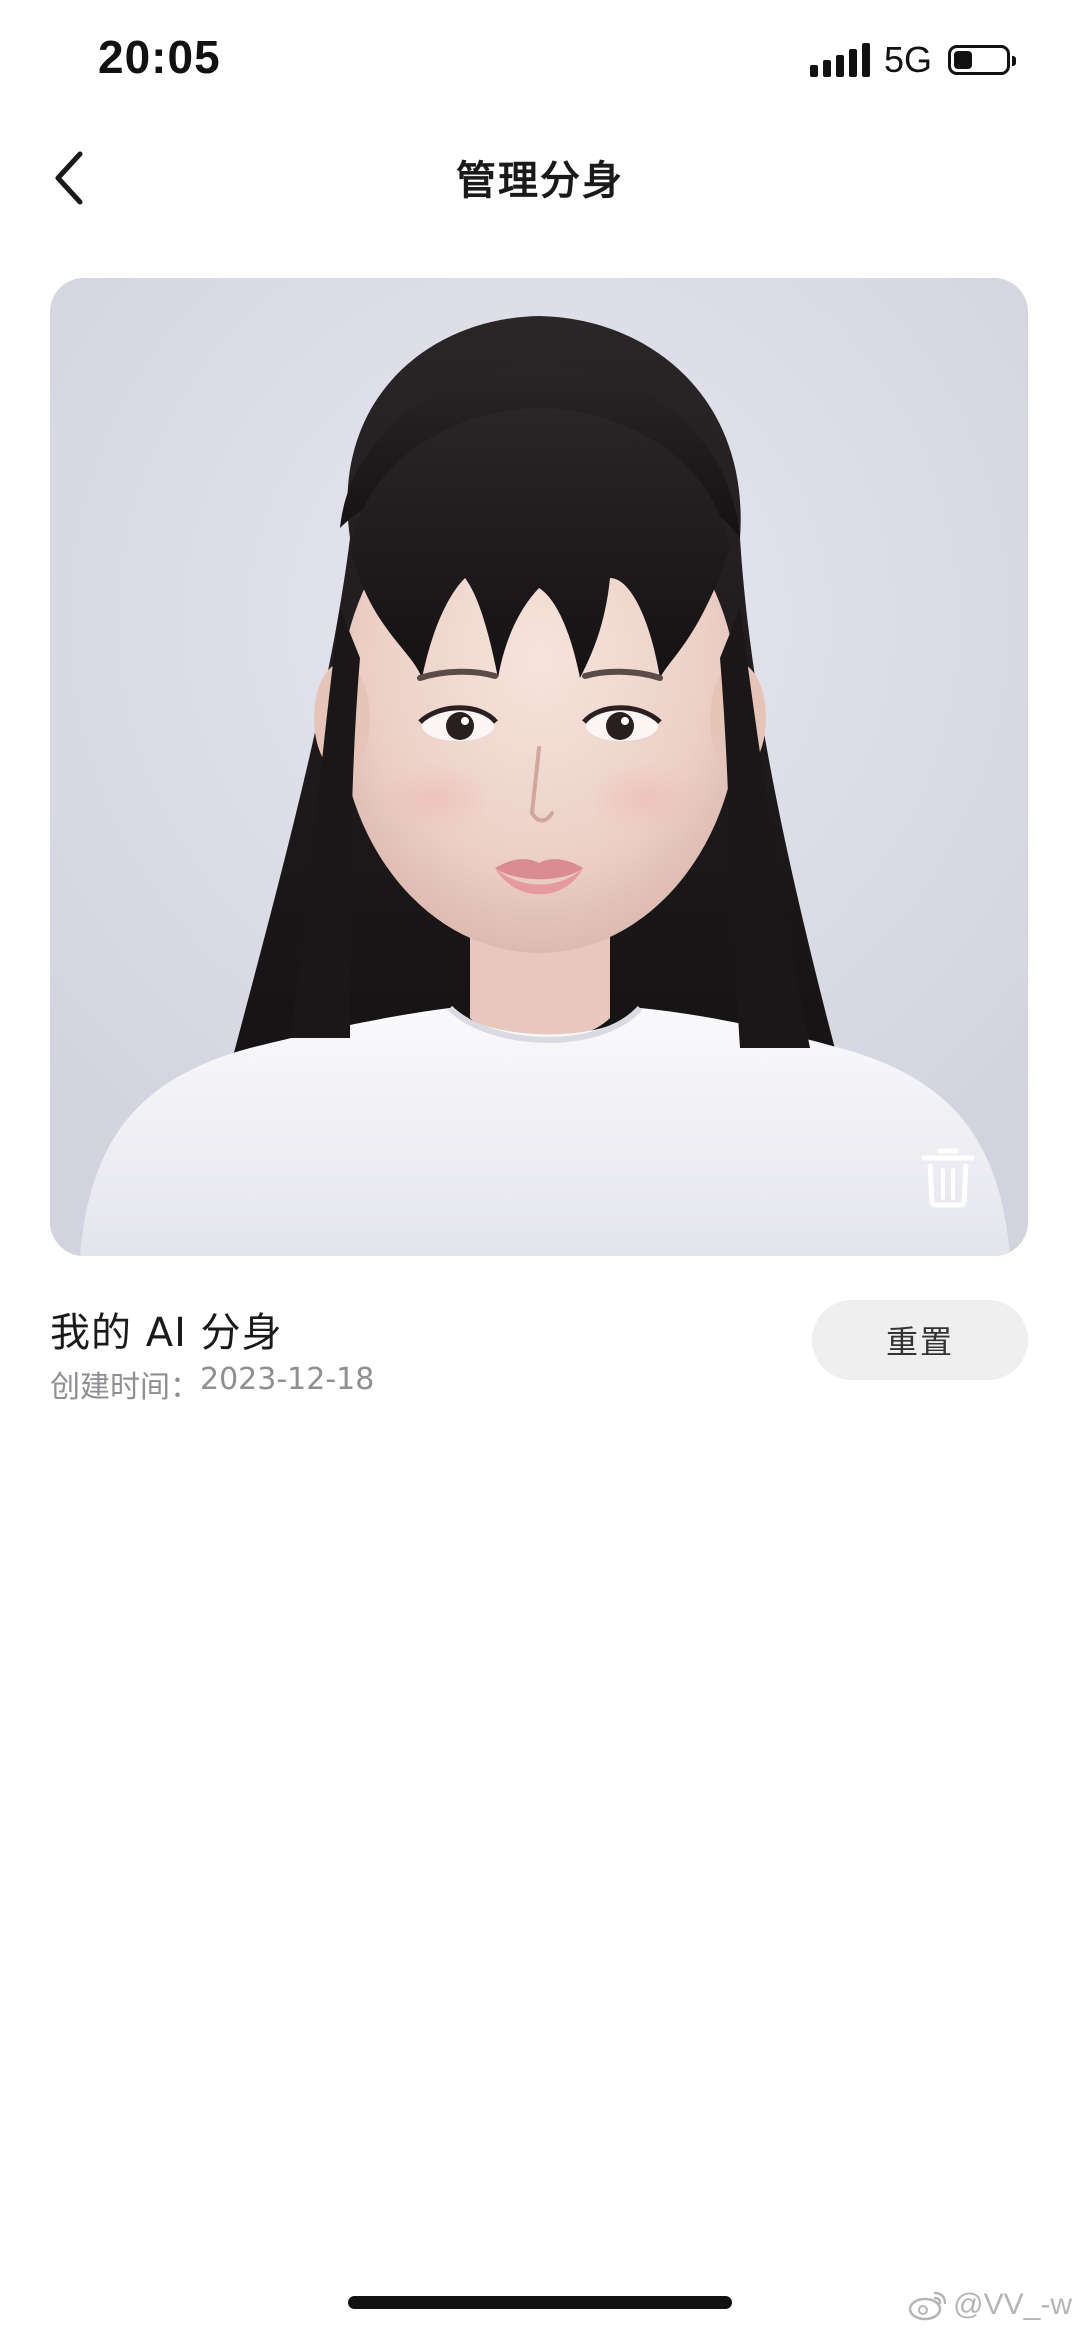 The height and width of the screenshot is (2337, 1080). Describe the element at coordinates (540, 60) in the screenshot. I see `status-bar: 20:05 5G` at that location.